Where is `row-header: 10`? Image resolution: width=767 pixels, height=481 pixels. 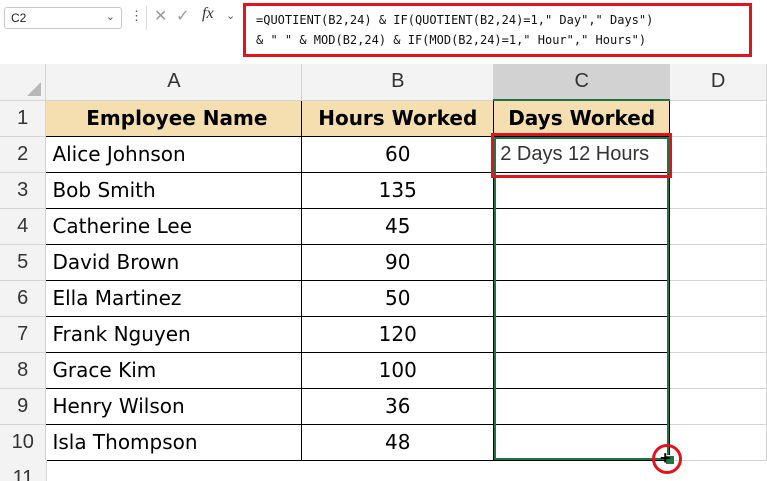 row-header: 10 is located at coordinates (23, 442).